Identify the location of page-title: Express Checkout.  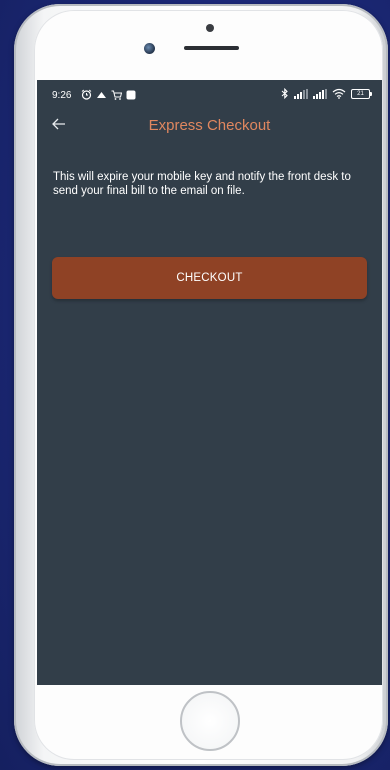
(209, 125).